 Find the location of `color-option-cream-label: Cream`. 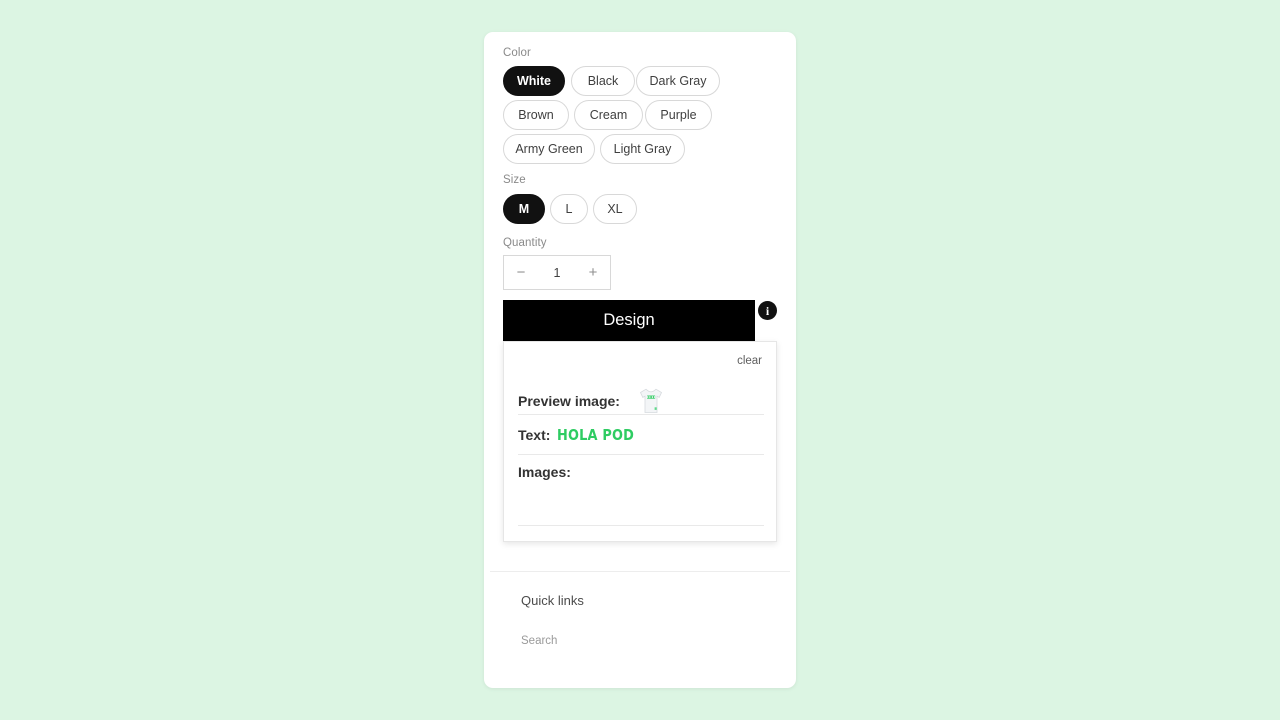

color-option-cream-label: Cream is located at coordinates (608, 115).